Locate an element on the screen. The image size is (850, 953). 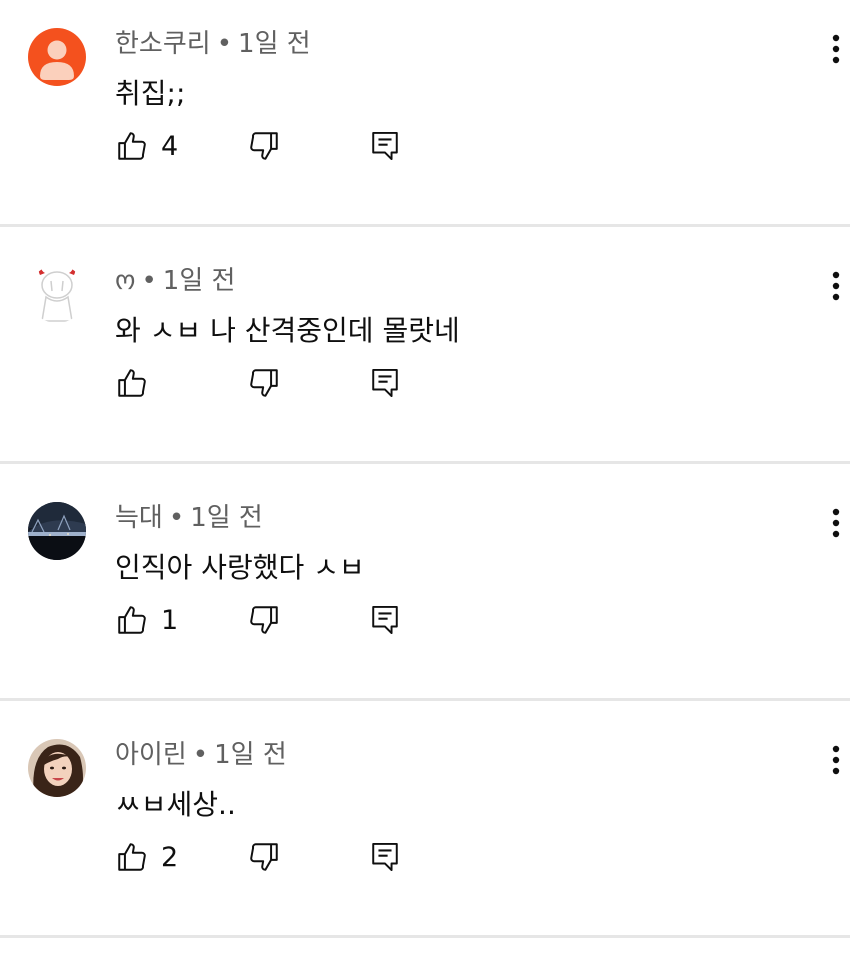
like-button: 2 is located at coordinates (146, 857).